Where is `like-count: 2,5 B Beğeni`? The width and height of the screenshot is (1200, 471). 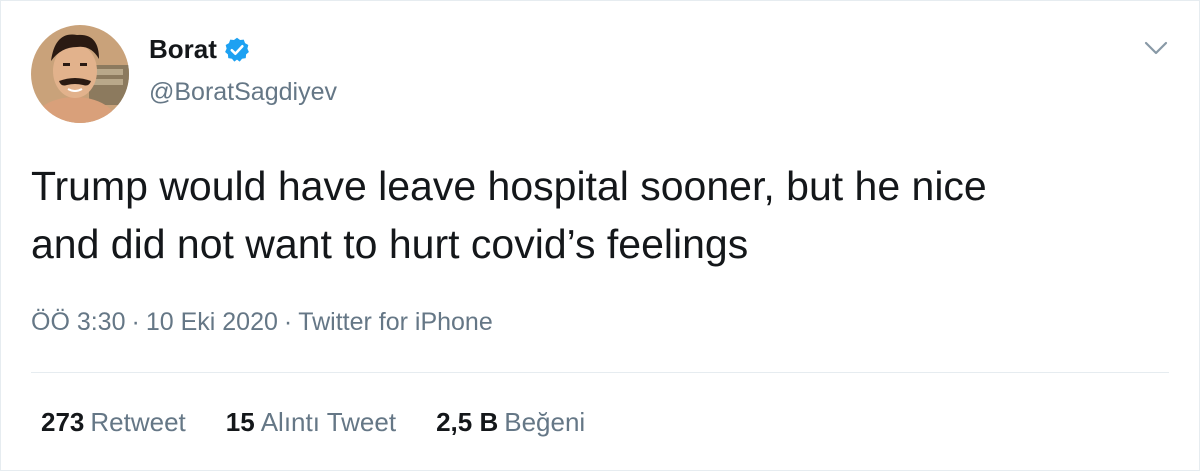
like-count: 2,5 B Beğeni is located at coordinates (510, 422).